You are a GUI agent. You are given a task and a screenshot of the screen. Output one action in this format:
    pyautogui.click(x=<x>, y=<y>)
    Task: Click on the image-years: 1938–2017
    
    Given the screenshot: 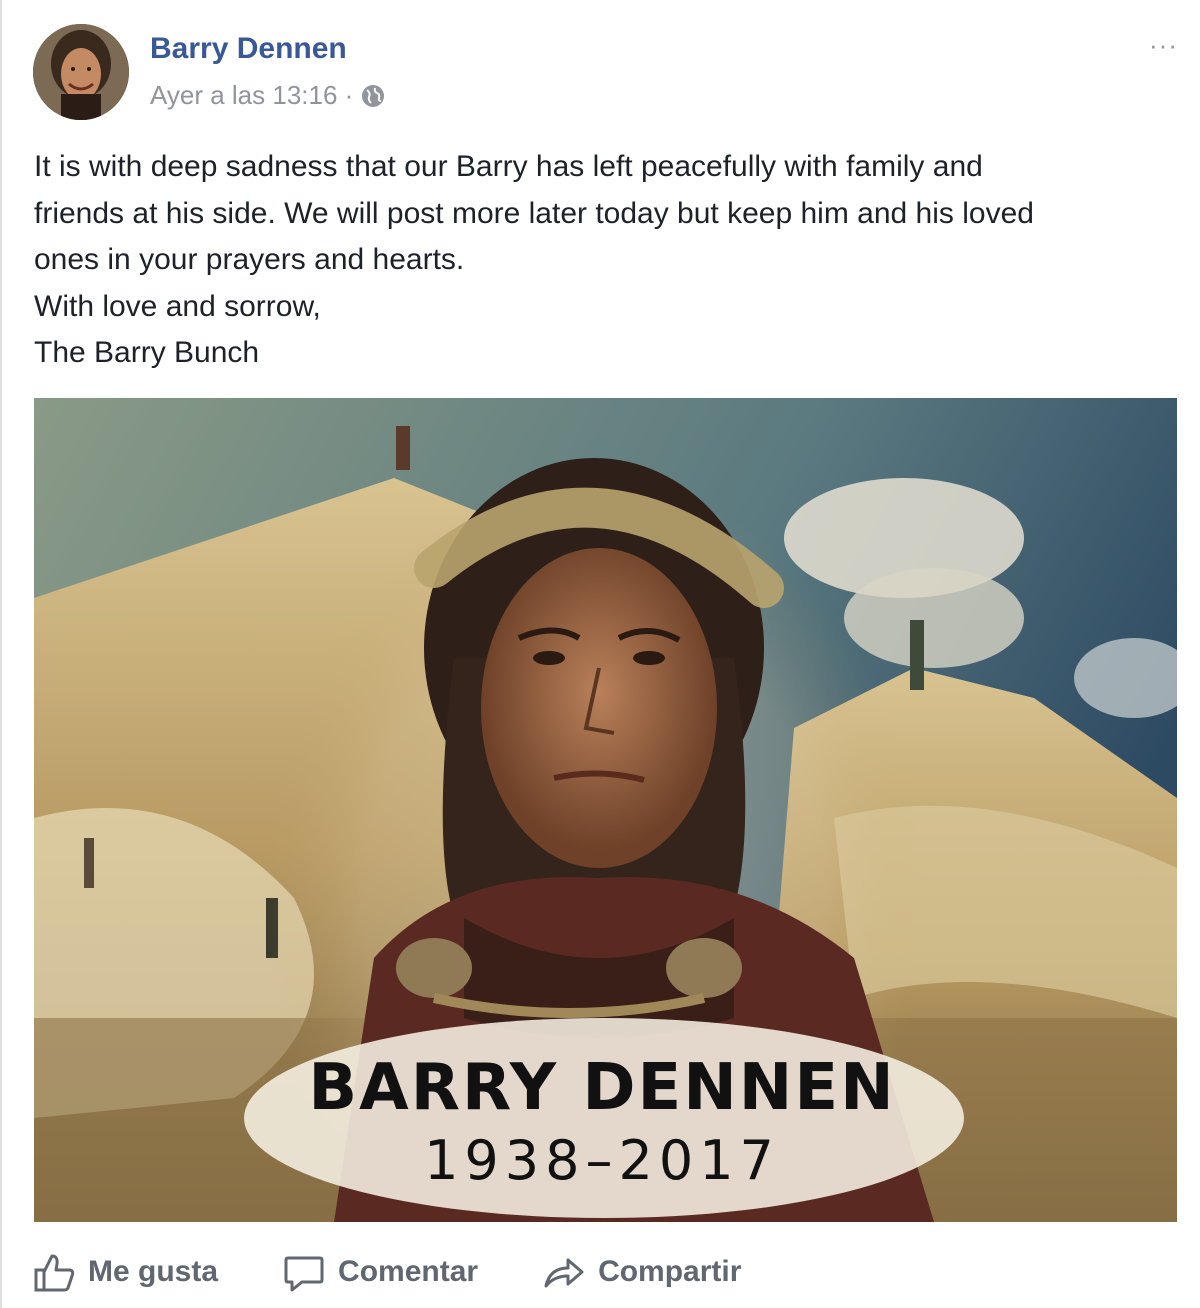 What is the action you would take?
    pyautogui.click(x=602, y=1160)
    